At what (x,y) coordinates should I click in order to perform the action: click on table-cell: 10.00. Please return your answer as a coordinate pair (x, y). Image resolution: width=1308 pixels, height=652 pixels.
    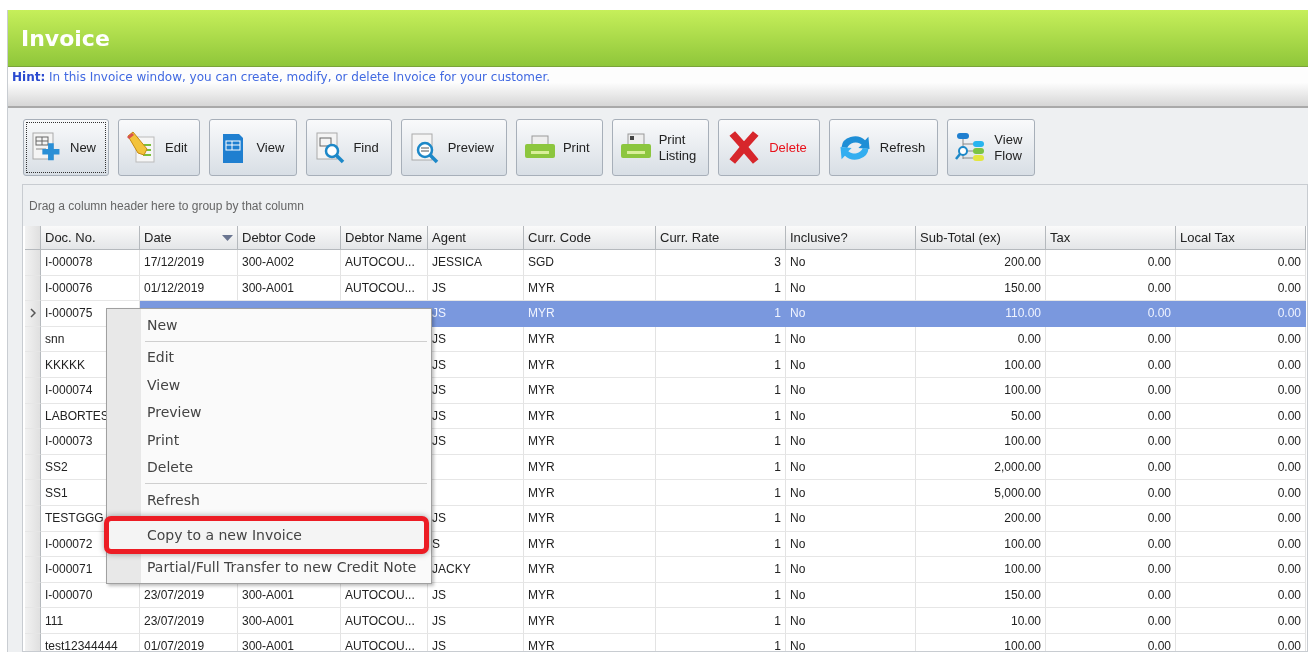
    Looking at the image, I should click on (981, 621).